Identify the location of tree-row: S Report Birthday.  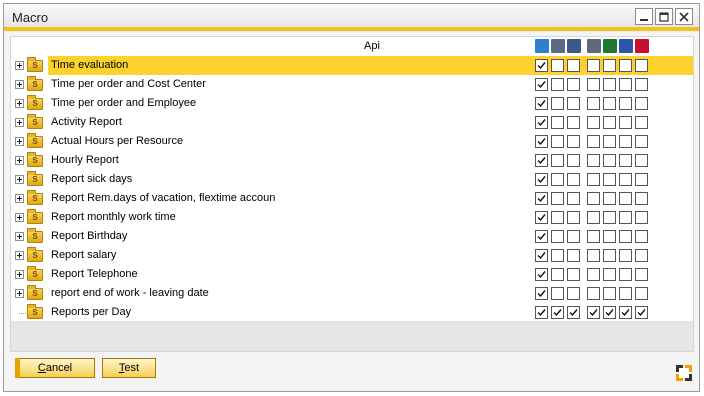
(352, 236).